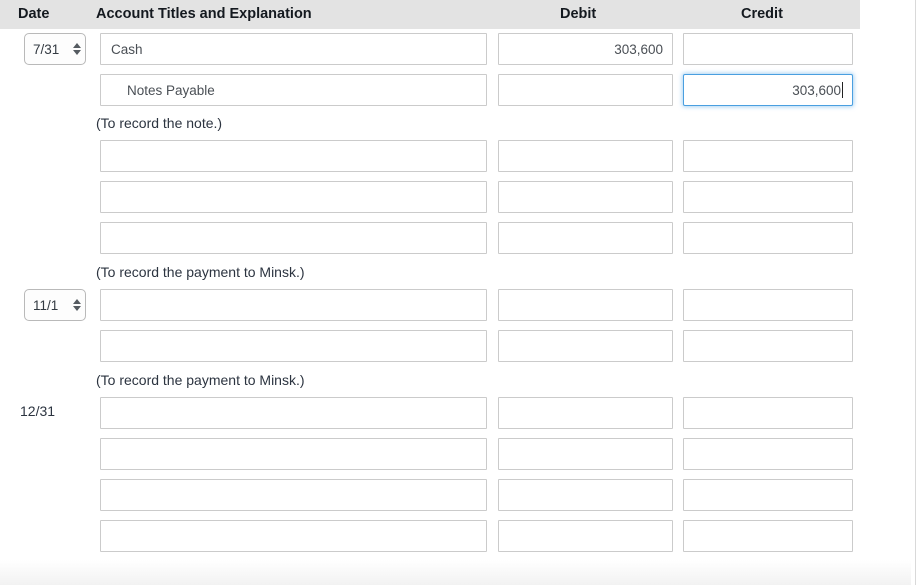 The width and height of the screenshot is (916, 585). What do you see at coordinates (768, 90) in the screenshot?
I see `credit-input: 303,600` at bounding box center [768, 90].